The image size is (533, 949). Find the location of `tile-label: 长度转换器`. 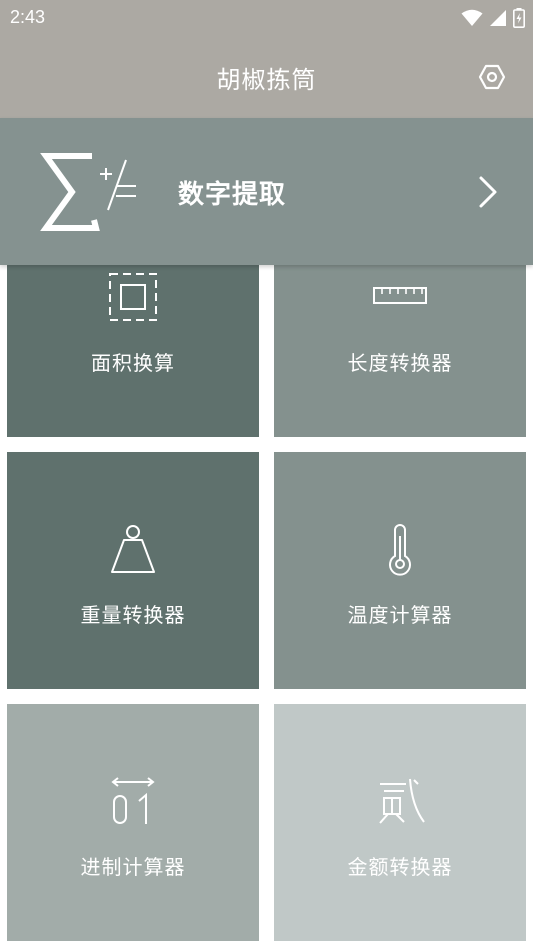

tile-label: 长度转换器 is located at coordinates (400, 363).